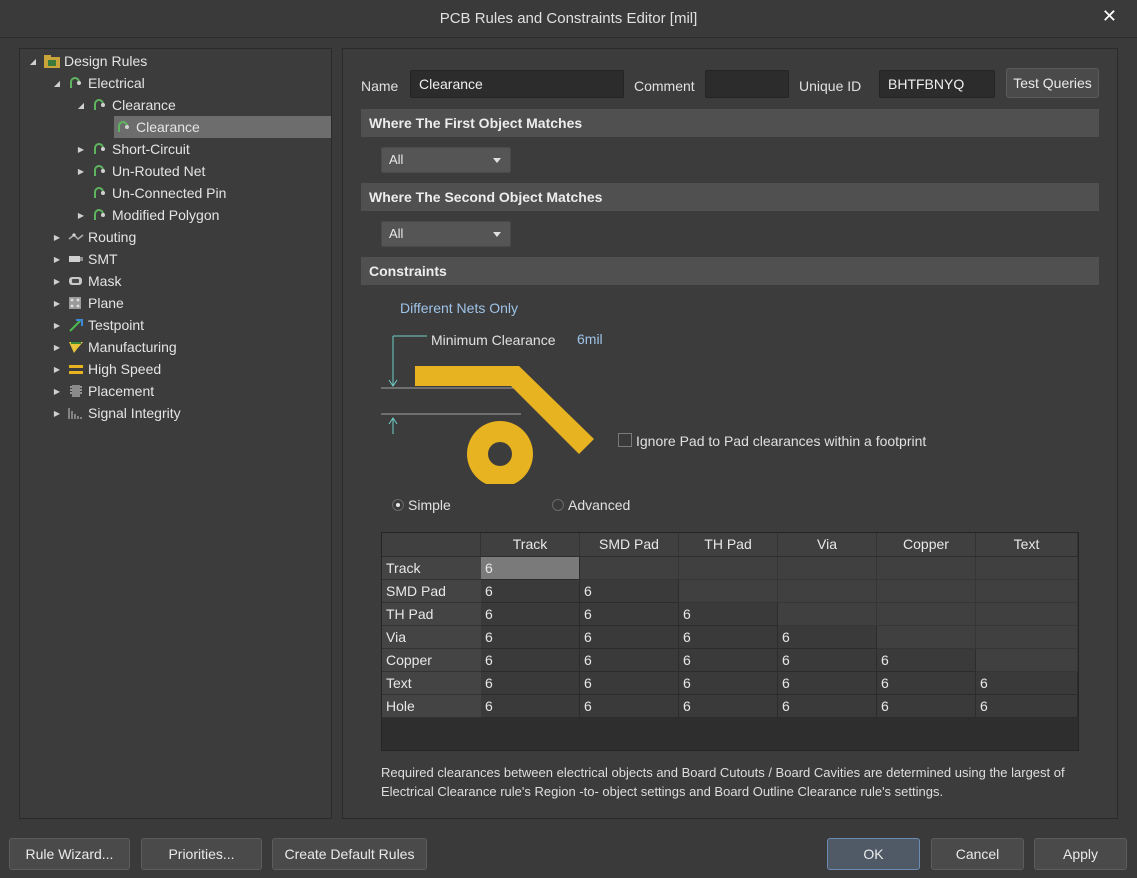 This screenshot has height=878, width=1137. What do you see at coordinates (106, 369) in the screenshot?
I see `tree-item-high-speed: ▶ High Speed` at bounding box center [106, 369].